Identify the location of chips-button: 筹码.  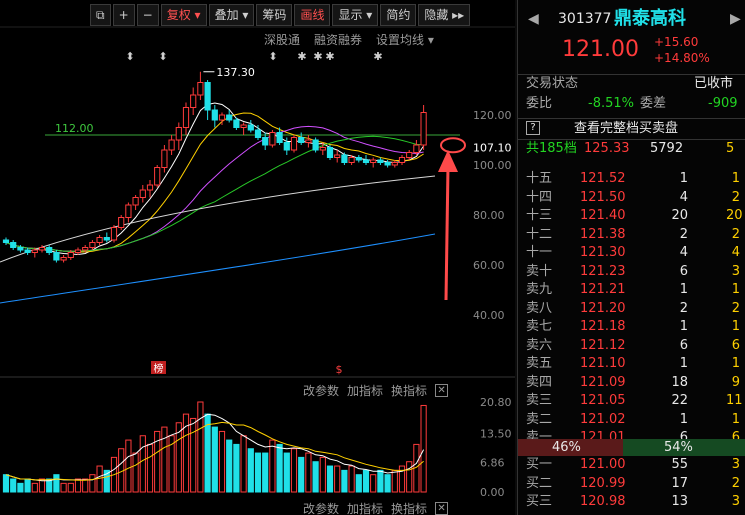
(274, 15).